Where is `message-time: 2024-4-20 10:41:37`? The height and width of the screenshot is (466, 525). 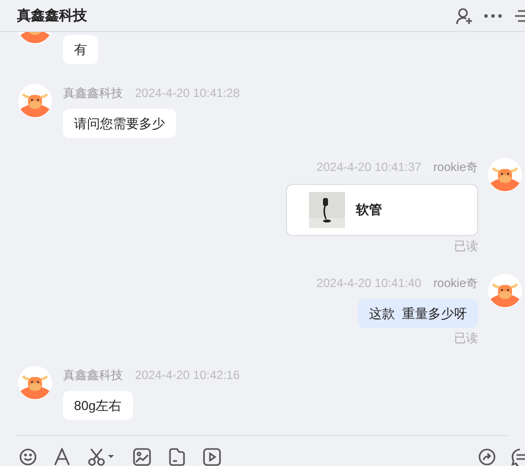 message-time: 2024-4-20 10:41:37 is located at coordinates (369, 167).